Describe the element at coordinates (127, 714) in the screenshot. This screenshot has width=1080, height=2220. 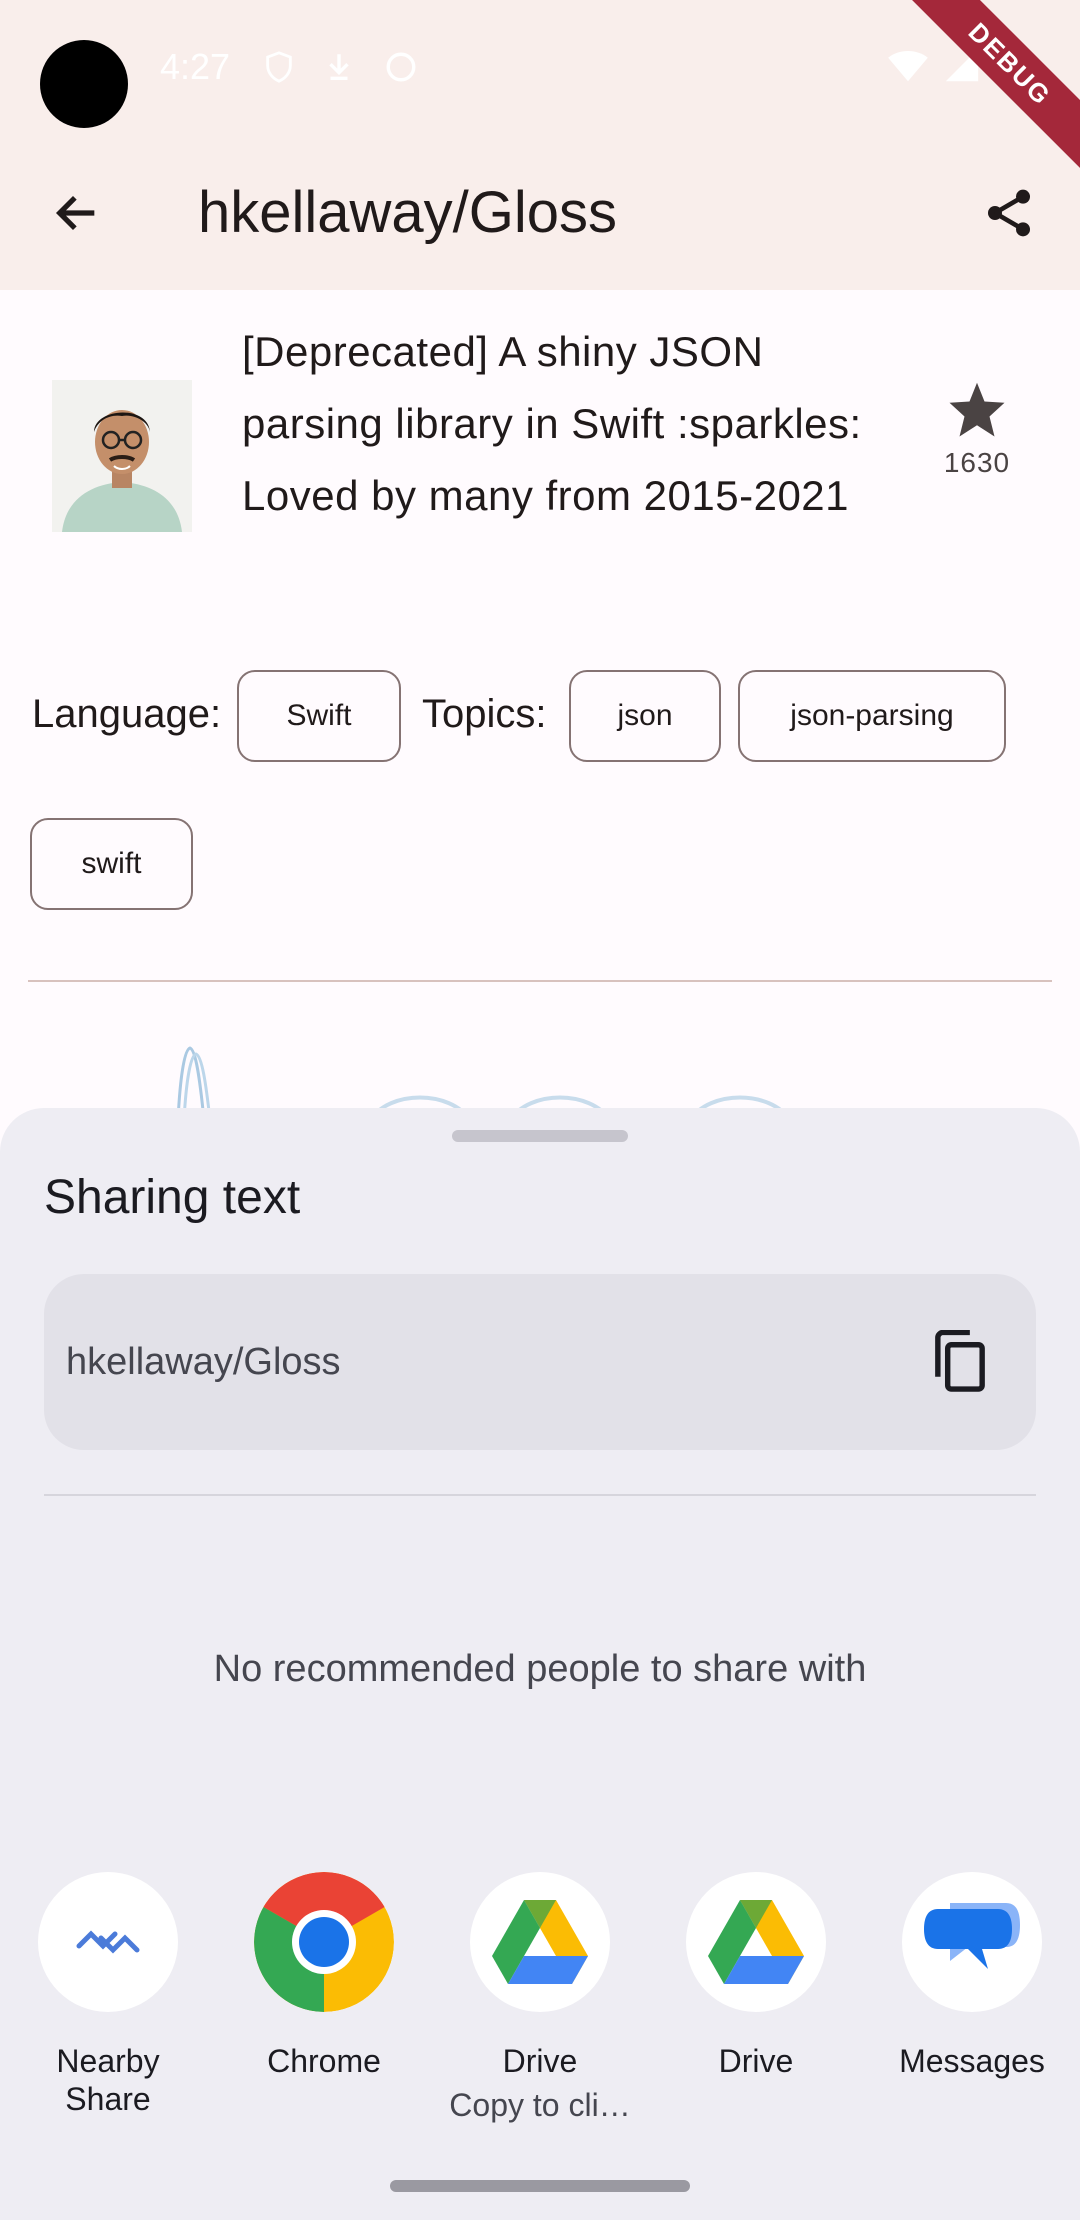
I see `language-label: Language:` at that location.